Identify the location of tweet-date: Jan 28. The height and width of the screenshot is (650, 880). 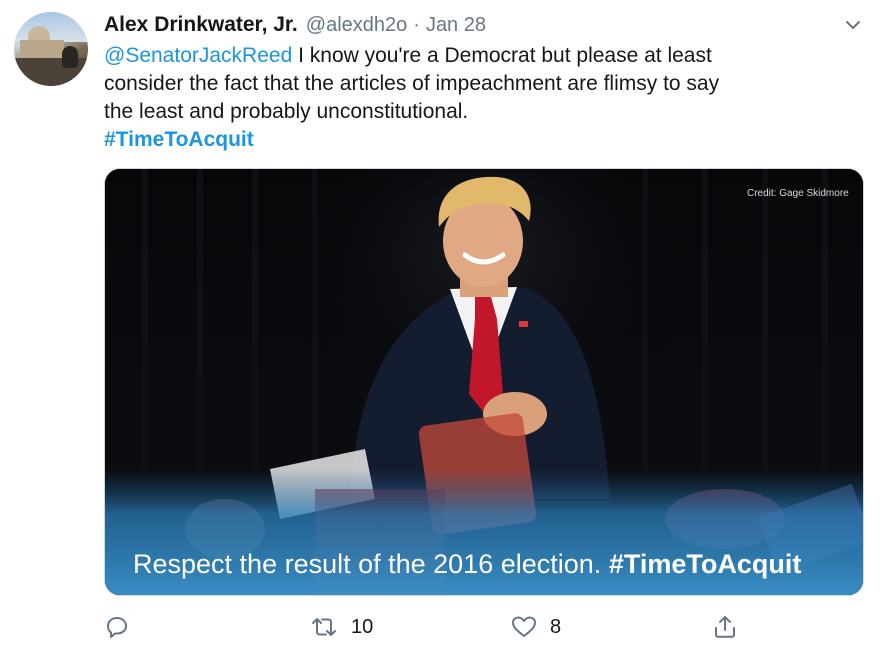
(456, 25).